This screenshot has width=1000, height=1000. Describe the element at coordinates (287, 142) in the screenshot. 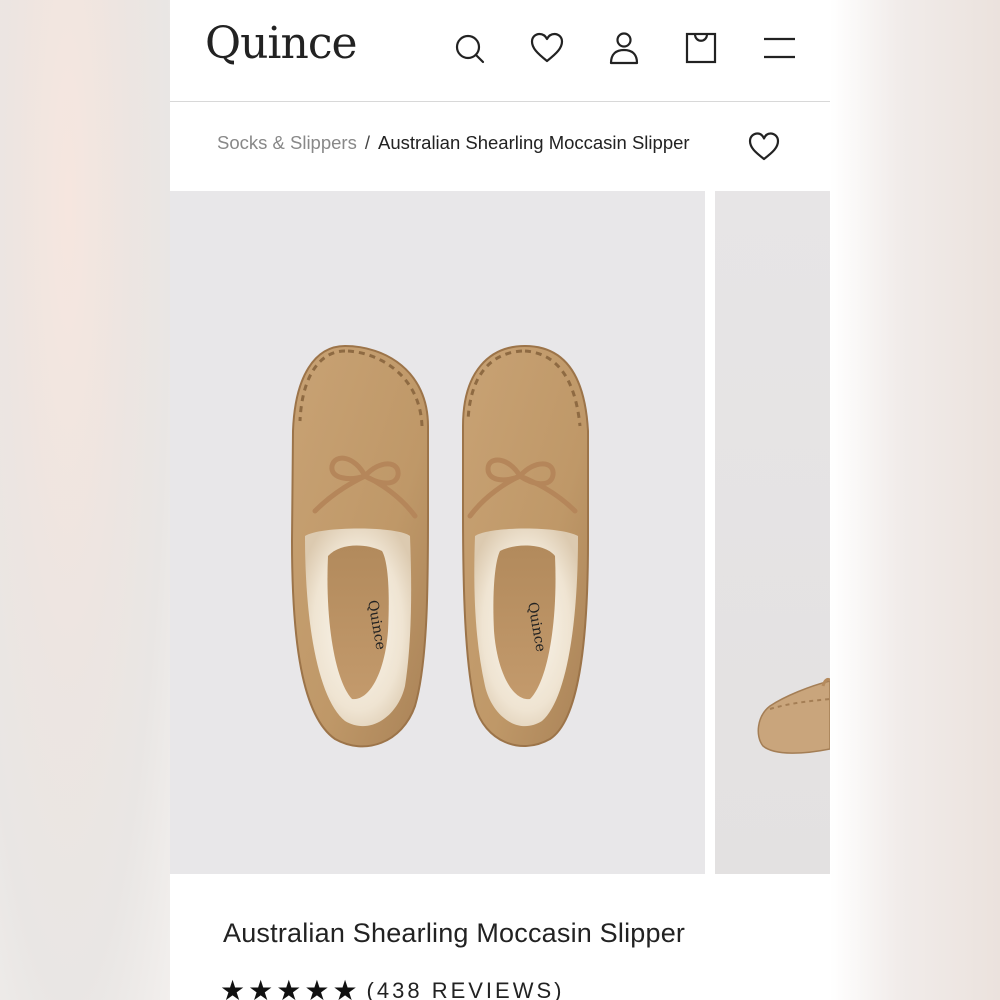

I see `breadcrumb-category: Socks & Slippers` at that location.